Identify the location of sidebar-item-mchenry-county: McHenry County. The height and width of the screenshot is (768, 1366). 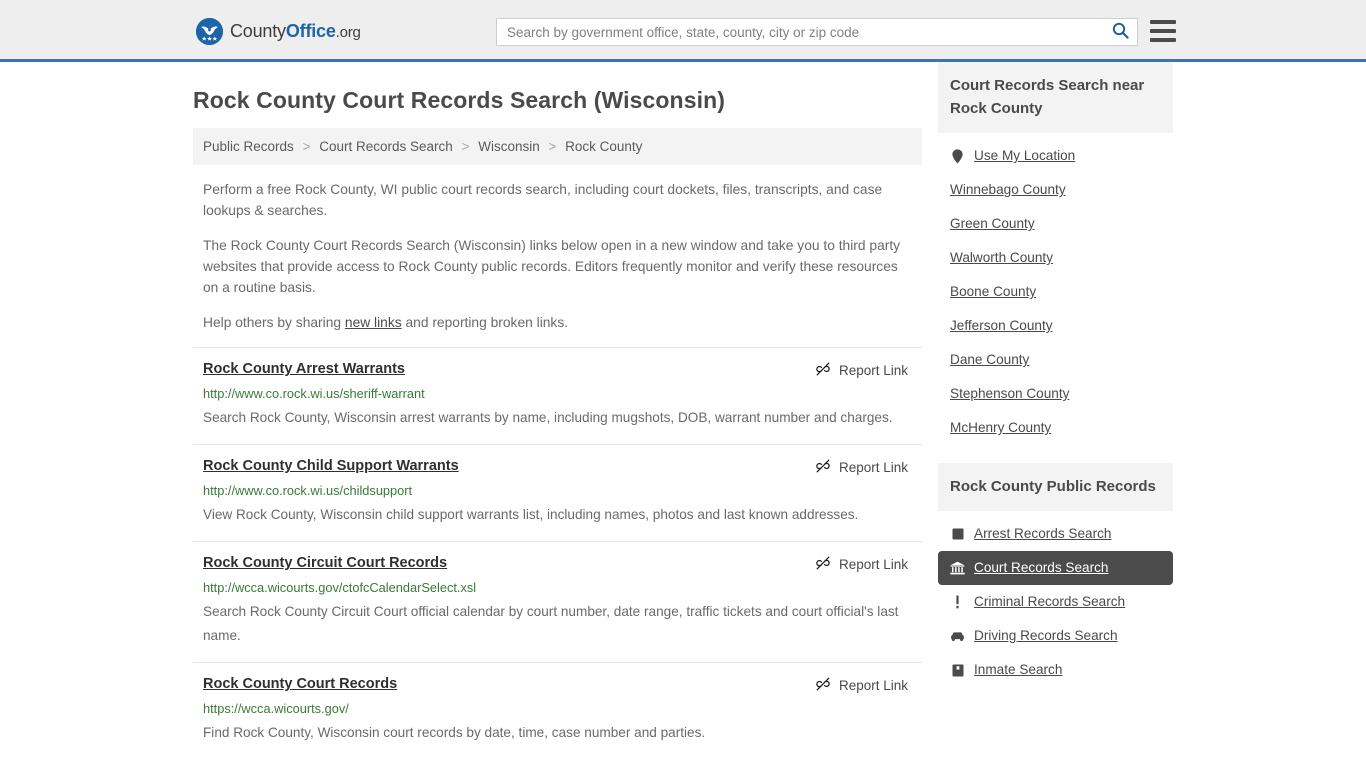
(1055, 428).